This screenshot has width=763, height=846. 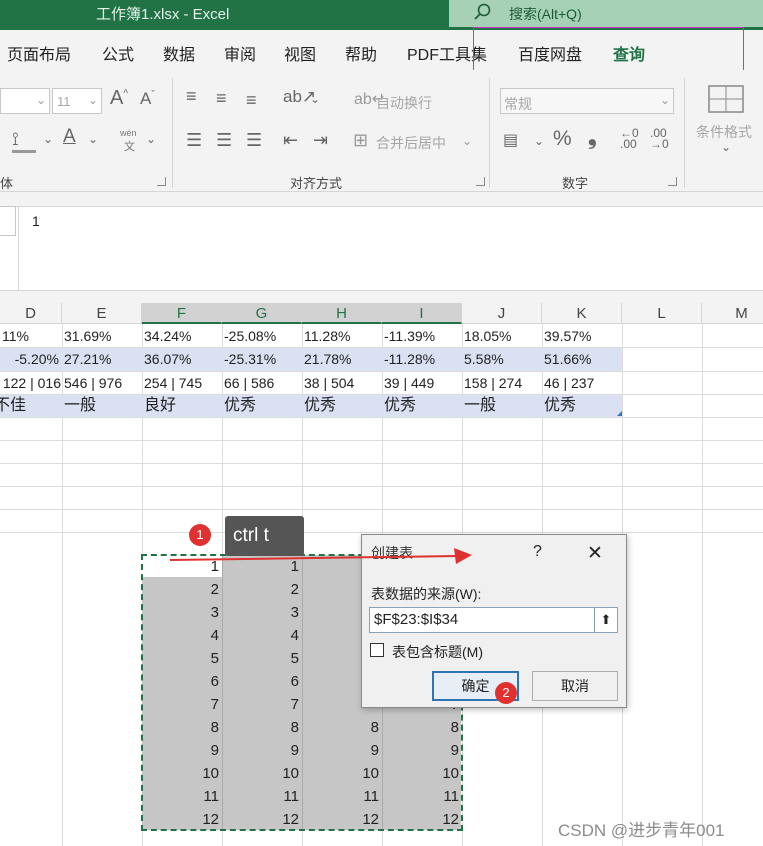 What do you see at coordinates (320, 140) in the screenshot?
I see `increase-indent-icon: ⇥` at bounding box center [320, 140].